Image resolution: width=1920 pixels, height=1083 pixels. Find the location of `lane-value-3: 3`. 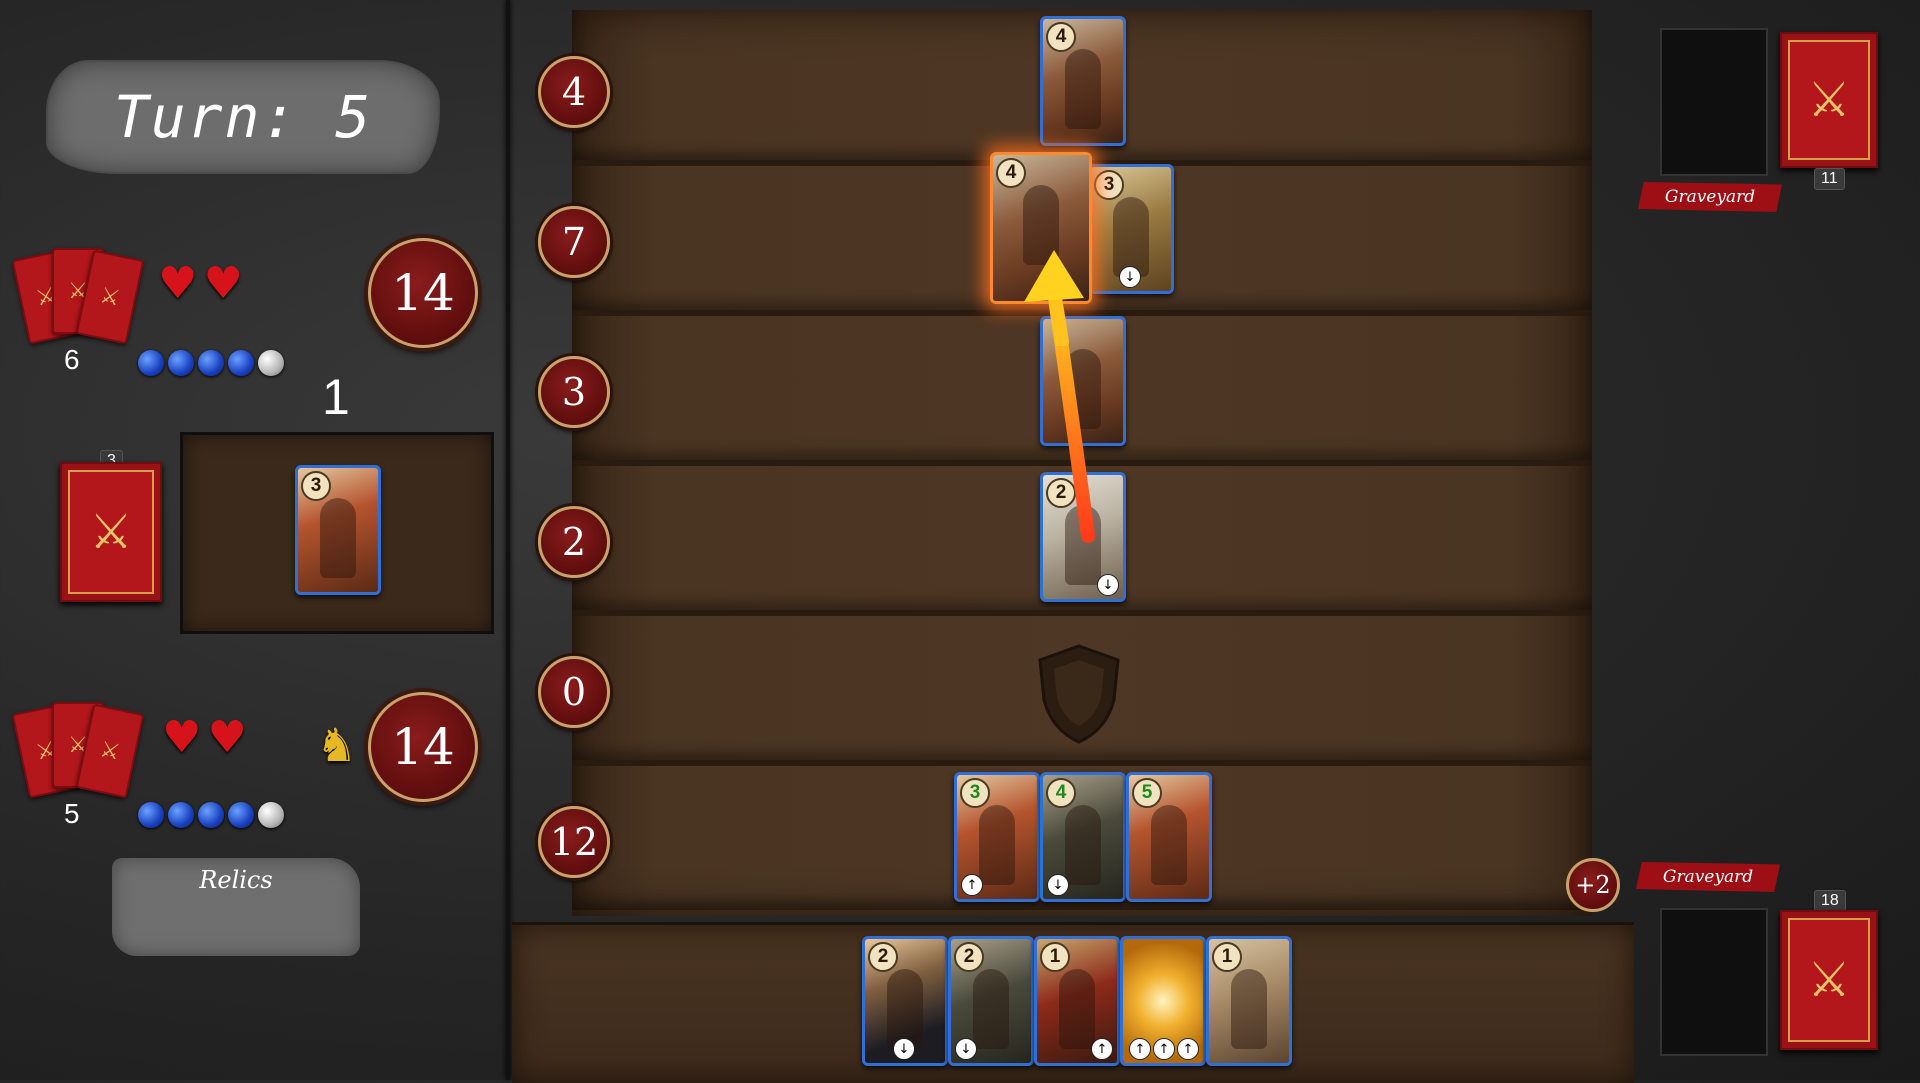

lane-value-3: 3 is located at coordinates (574, 392).